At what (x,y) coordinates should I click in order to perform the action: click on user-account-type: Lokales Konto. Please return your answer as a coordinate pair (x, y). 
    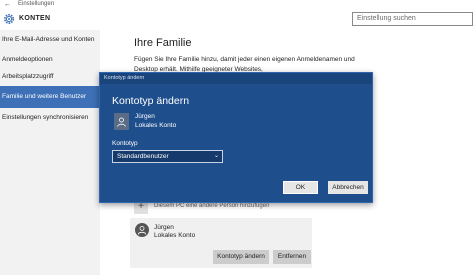
    Looking at the image, I should click on (175, 235).